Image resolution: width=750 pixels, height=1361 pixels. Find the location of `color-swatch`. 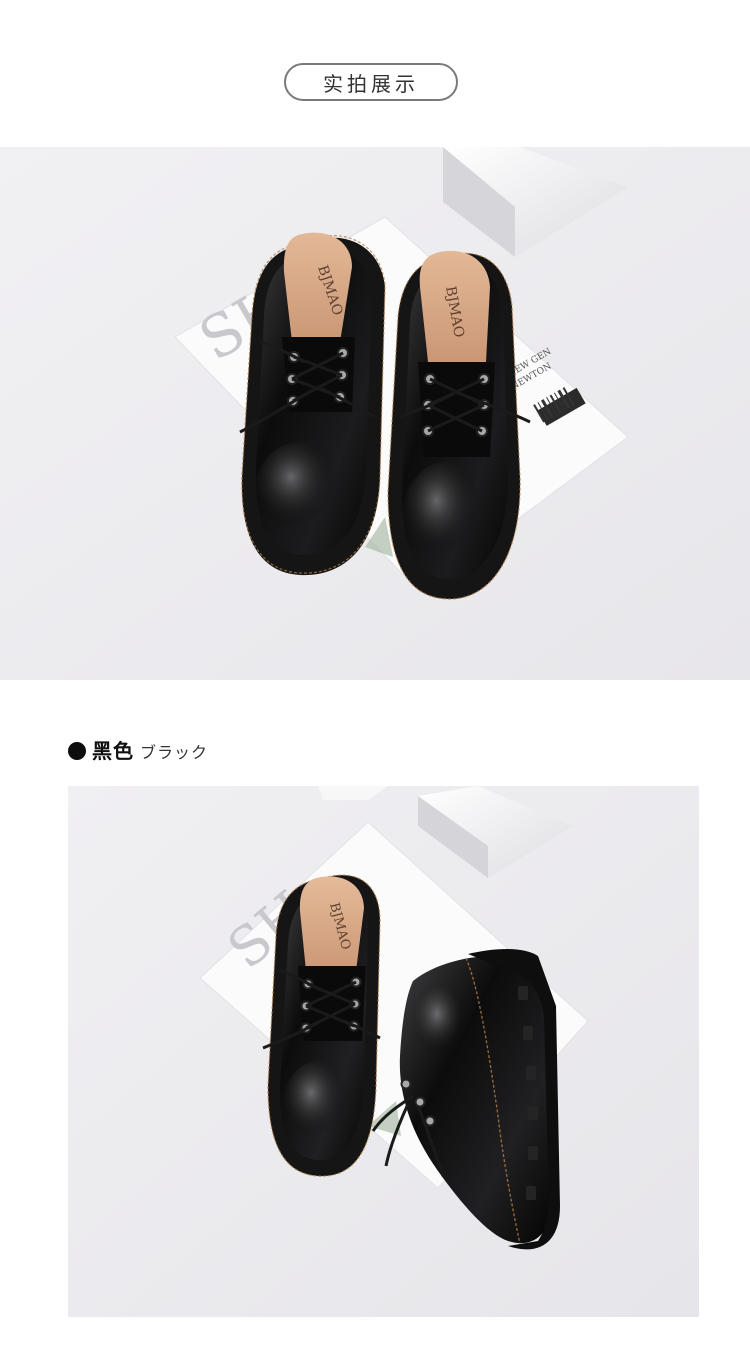

color-swatch is located at coordinates (77, 751).